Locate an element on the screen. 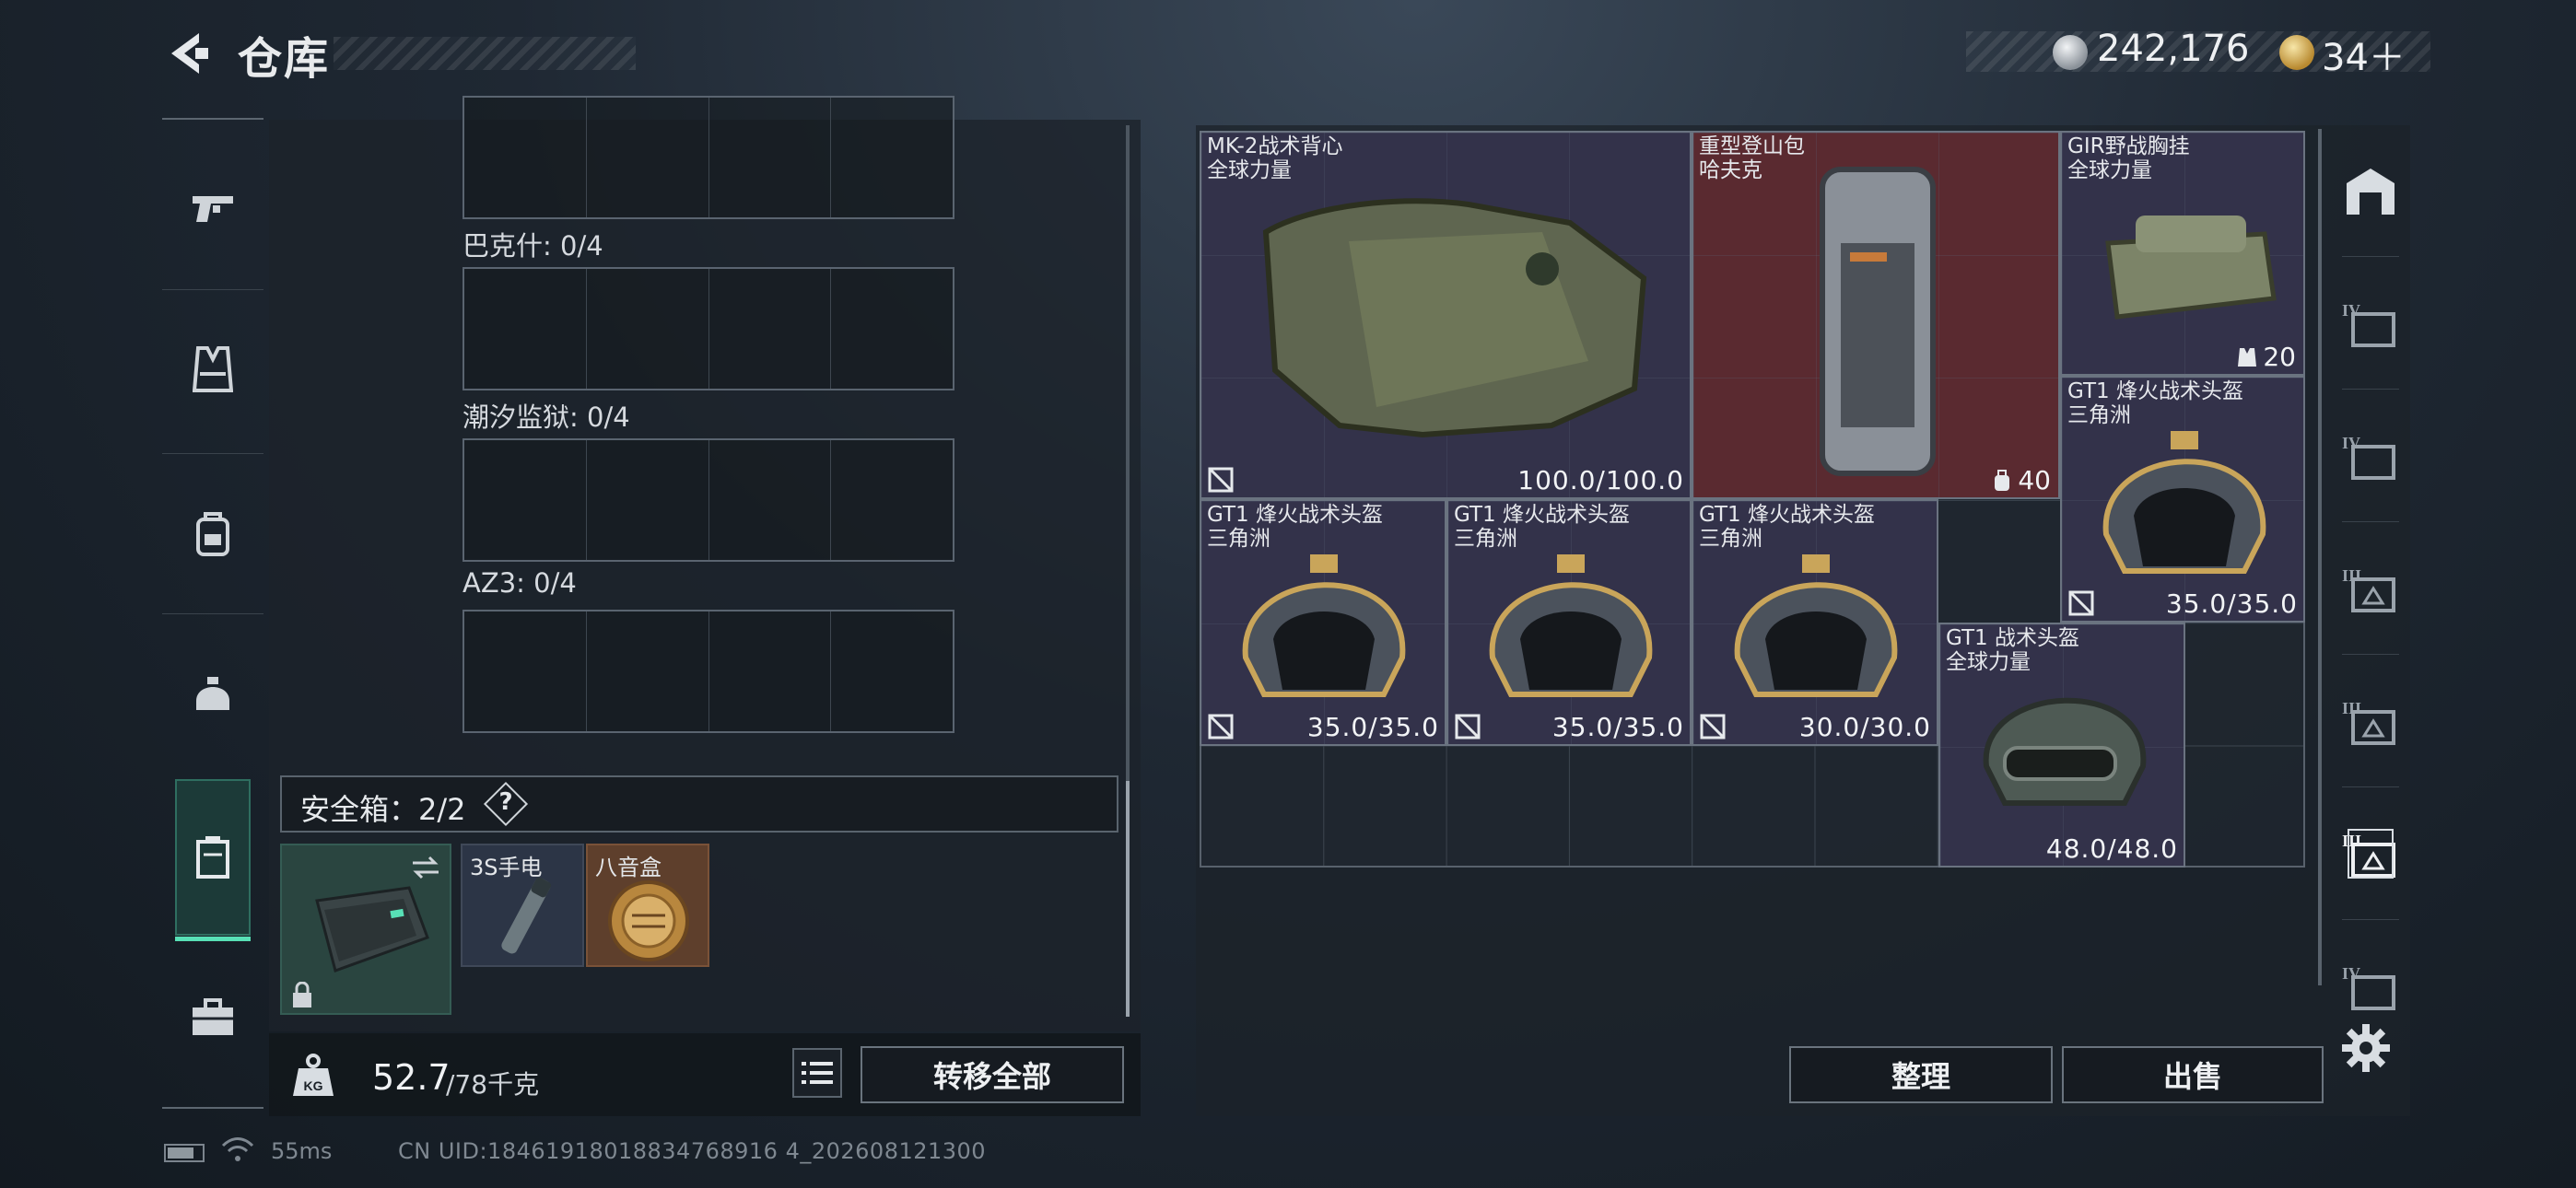 This screenshot has width=2576, height=1188. backpack-capacity-icon is located at coordinates (2002, 480).